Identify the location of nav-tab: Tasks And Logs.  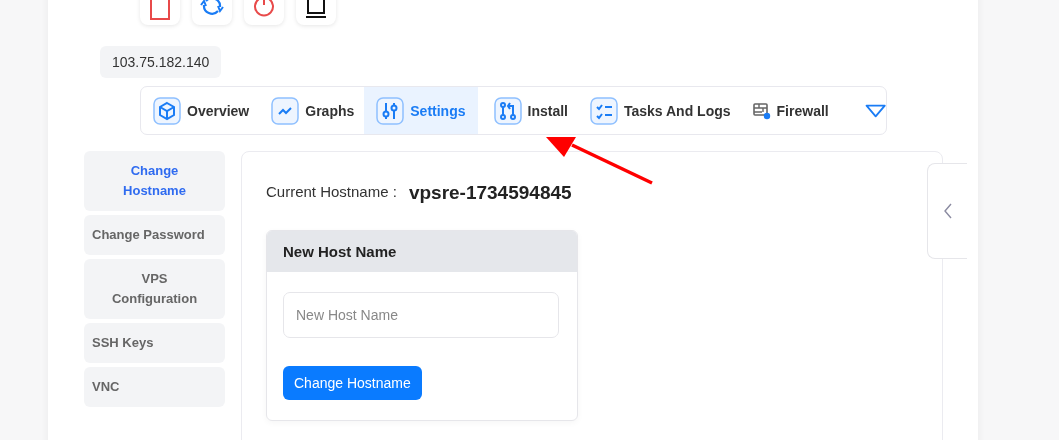
(665, 110).